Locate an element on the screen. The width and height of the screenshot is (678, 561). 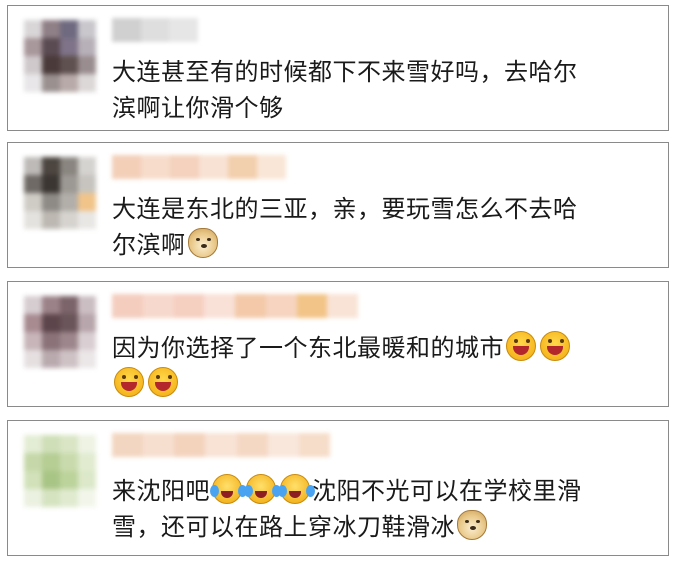
comment-text: 来沈阳吧 沈阳不光可以在学校里滑 雪，还可以在路上穿冰刀鞋滑冰 is located at coordinates (383, 509).